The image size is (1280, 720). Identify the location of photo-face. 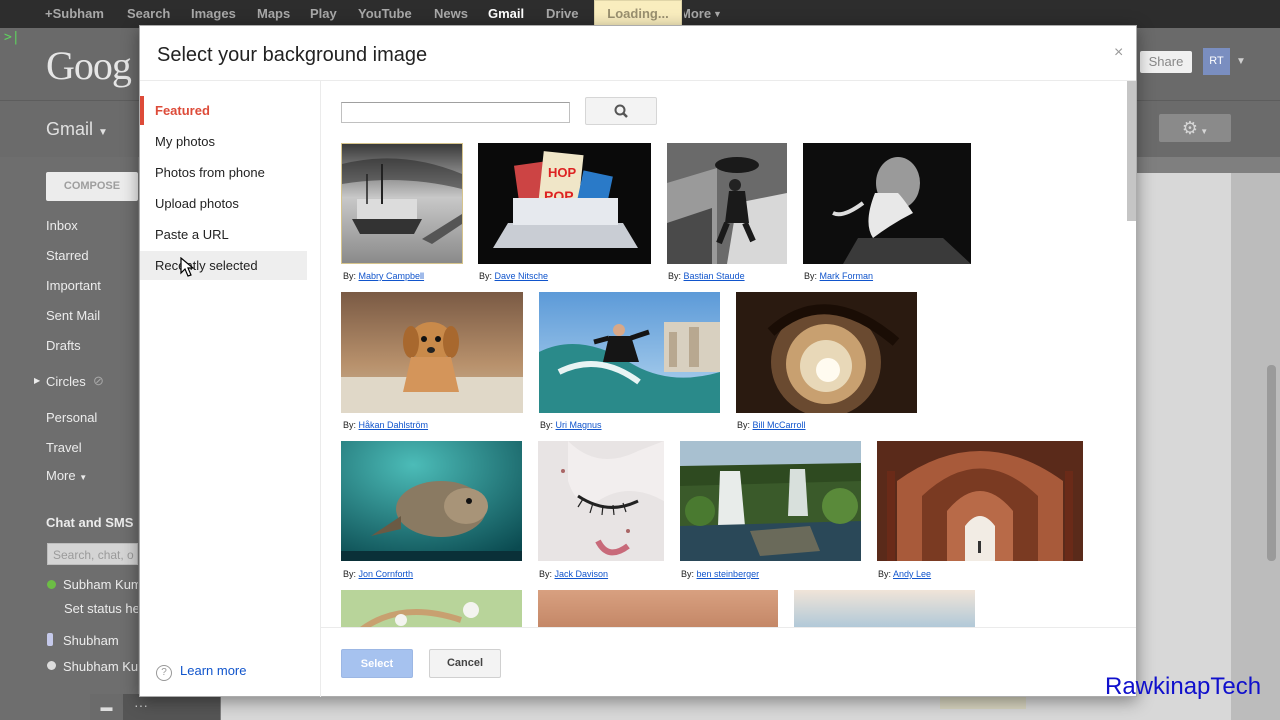
(601, 501).